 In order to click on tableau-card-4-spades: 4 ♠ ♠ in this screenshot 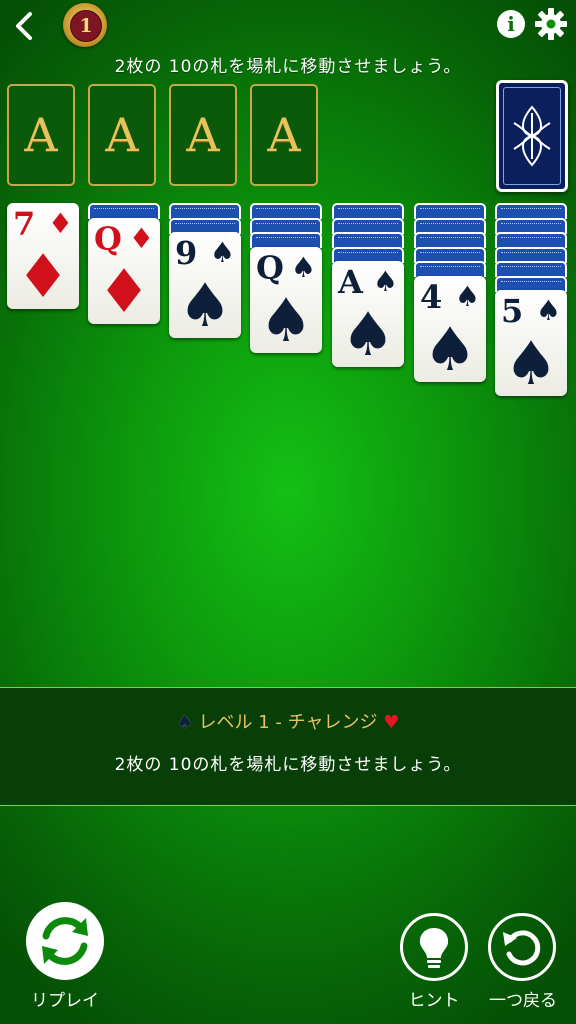, I will do `click(450, 328)`.